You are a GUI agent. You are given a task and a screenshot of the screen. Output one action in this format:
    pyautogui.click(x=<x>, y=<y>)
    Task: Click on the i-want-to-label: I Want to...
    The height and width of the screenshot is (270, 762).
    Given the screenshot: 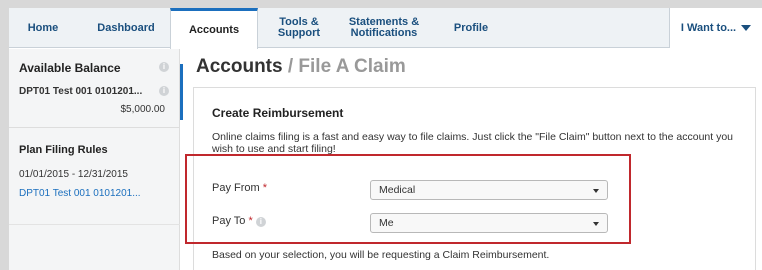 What is the action you would take?
    pyautogui.click(x=708, y=28)
    